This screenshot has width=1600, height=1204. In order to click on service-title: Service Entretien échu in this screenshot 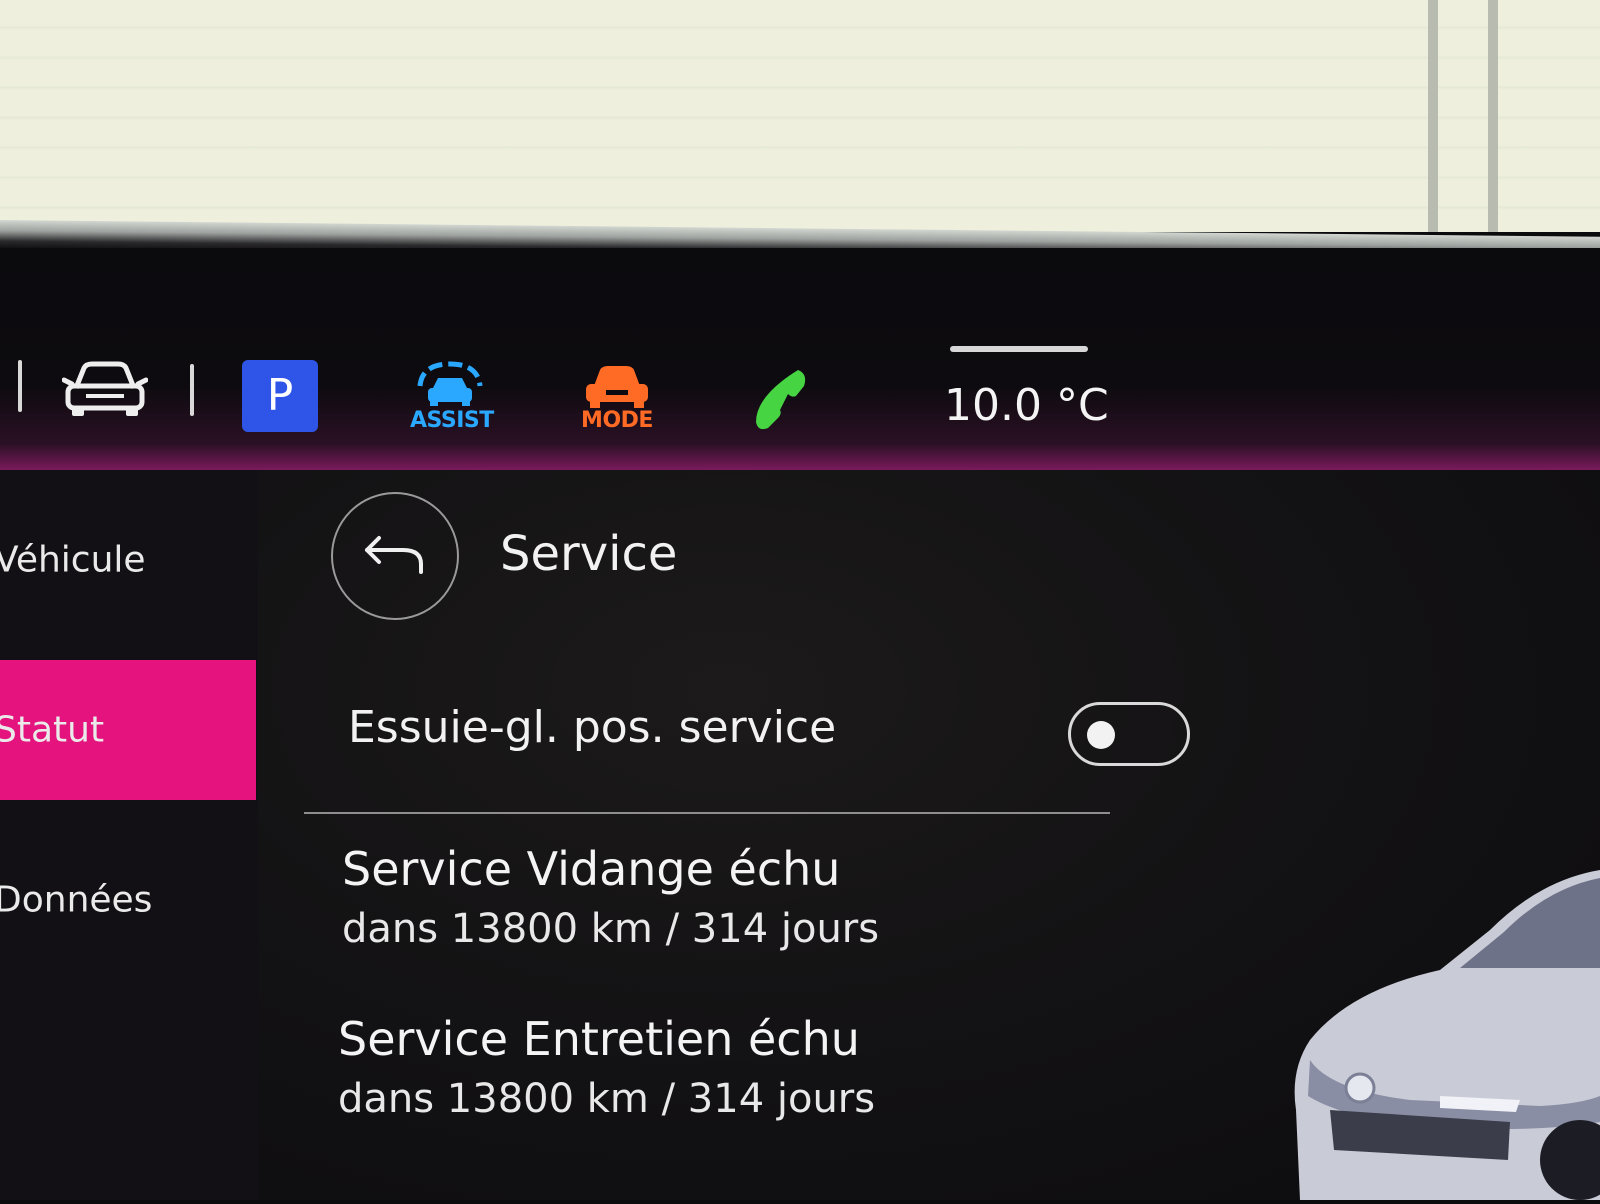, I will do `click(599, 1039)`.